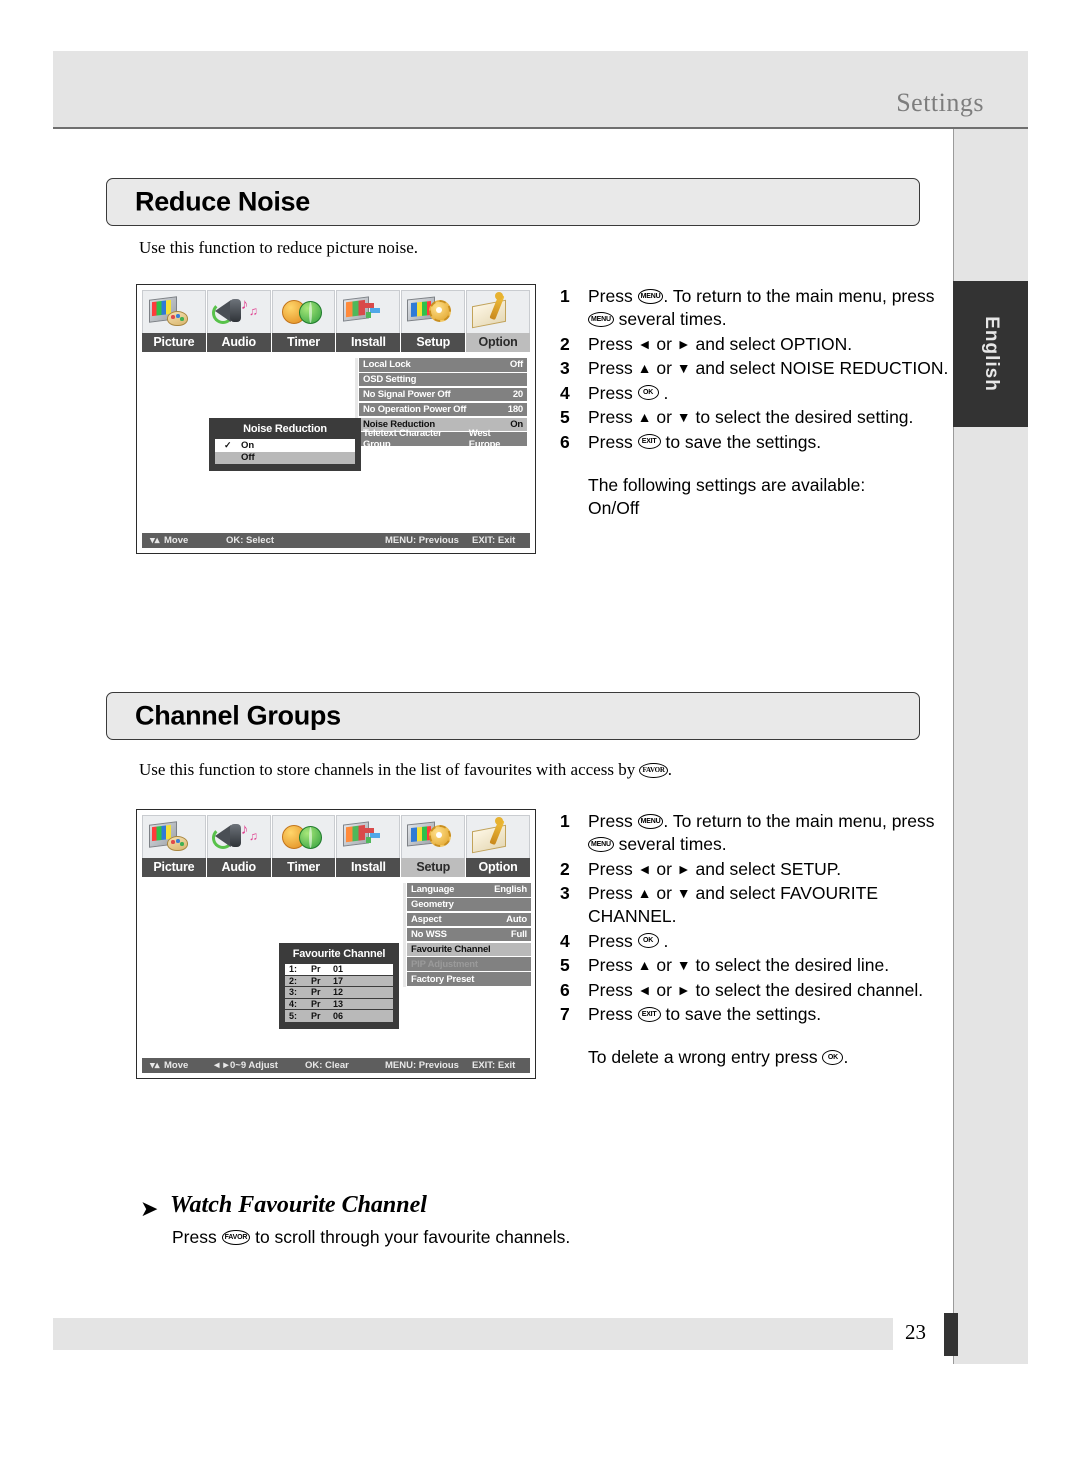 Image resolution: width=1080 pixels, height=1482 pixels. What do you see at coordinates (565, 392) in the screenshot?
I see `step-number: 4` at bounding box center [565, 392].